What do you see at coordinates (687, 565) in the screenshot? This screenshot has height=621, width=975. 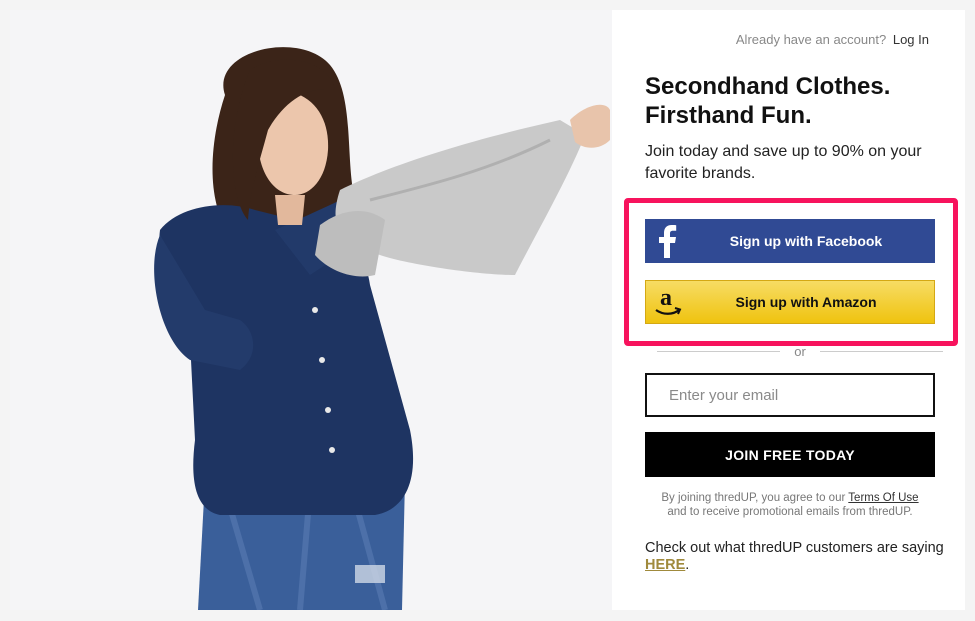 I see `testimonial-end: .` at bounding box center [687, 565].